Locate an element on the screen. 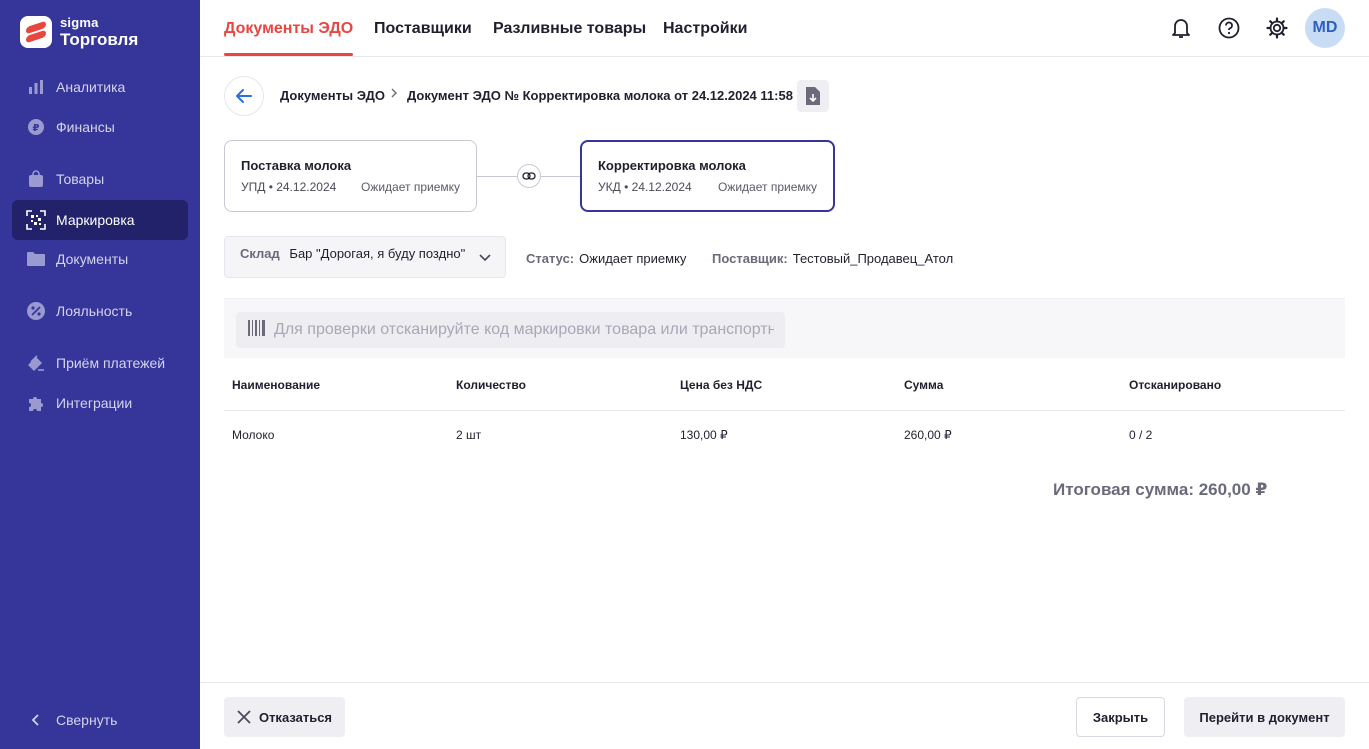  sidebar-collapse-label: Свернуть is located at coordinates (87, 720).